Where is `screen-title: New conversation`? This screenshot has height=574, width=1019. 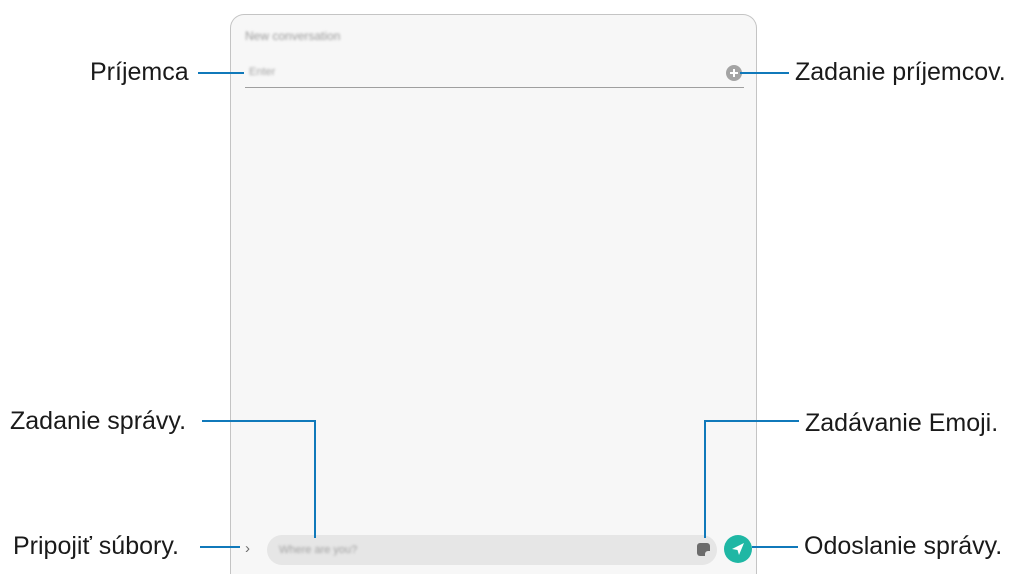 screen-title: New conversation is located at coordinates (293, 36).